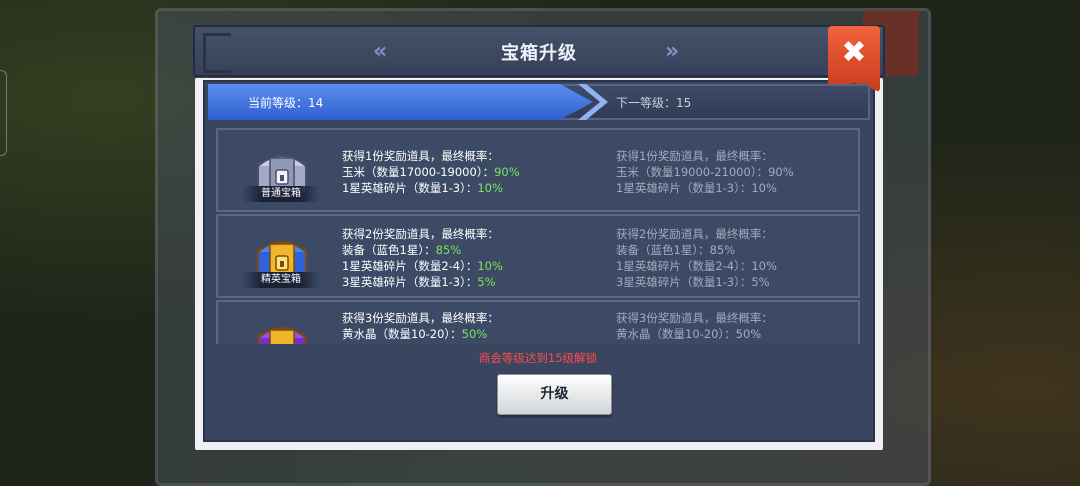 The width and height of the screenshot is (1080, 486). I want to click on chest-name: 普通宝箱, so click(281, 194).